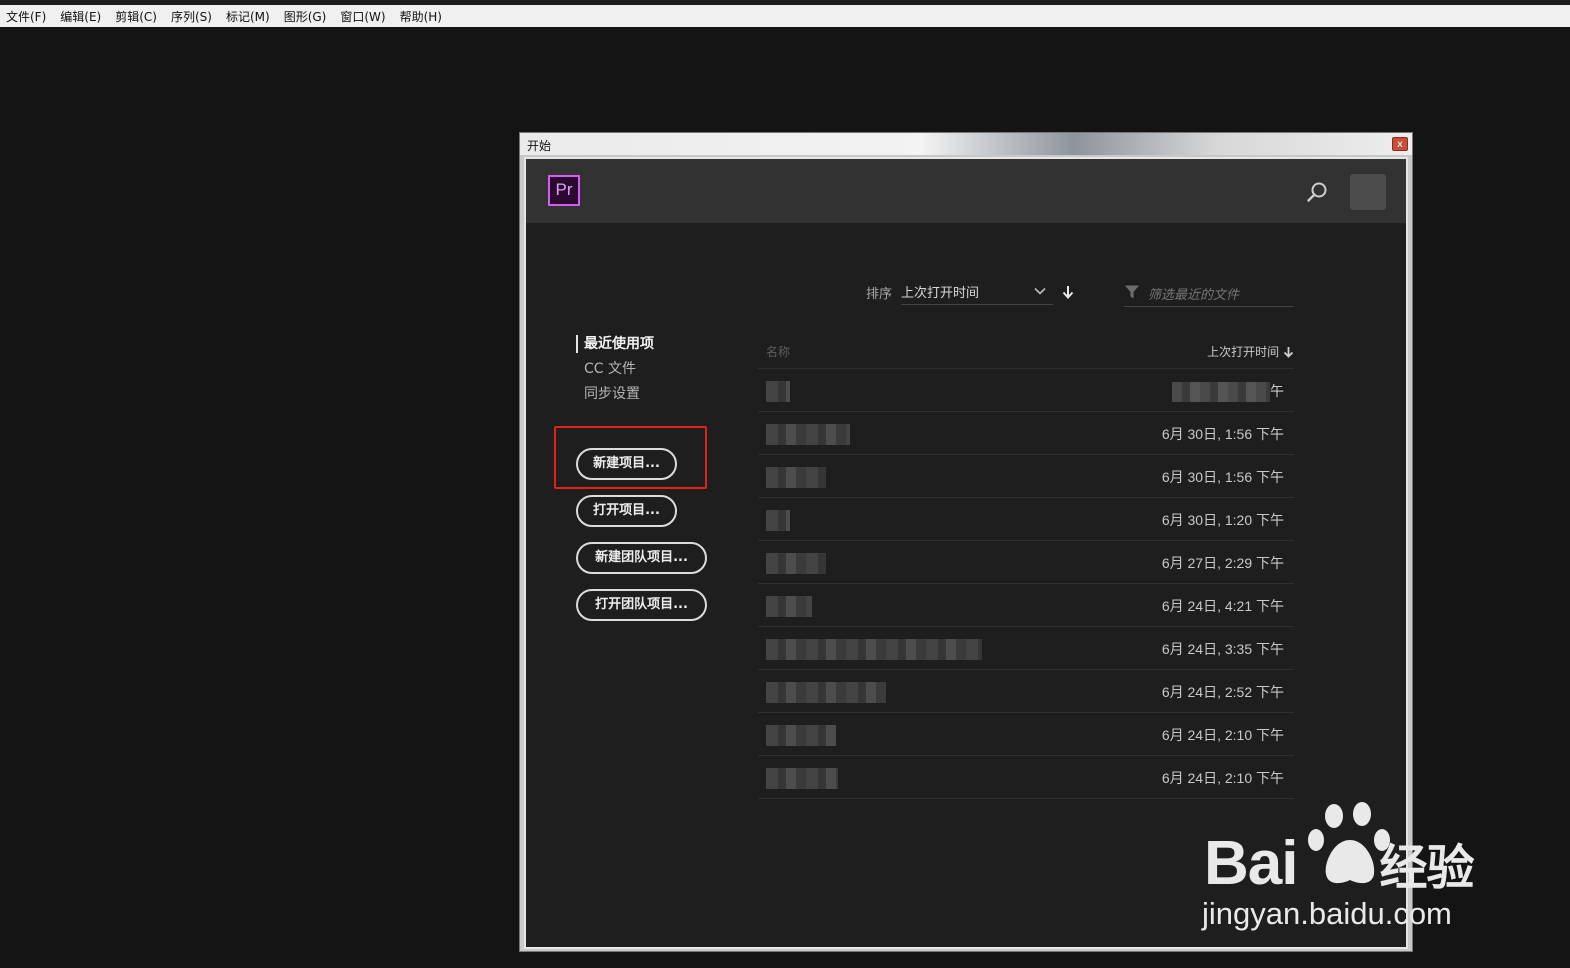 The width and height of the screenshot is (1570, 968). I want to click on sort-direction-icon, so click(1068, 292).